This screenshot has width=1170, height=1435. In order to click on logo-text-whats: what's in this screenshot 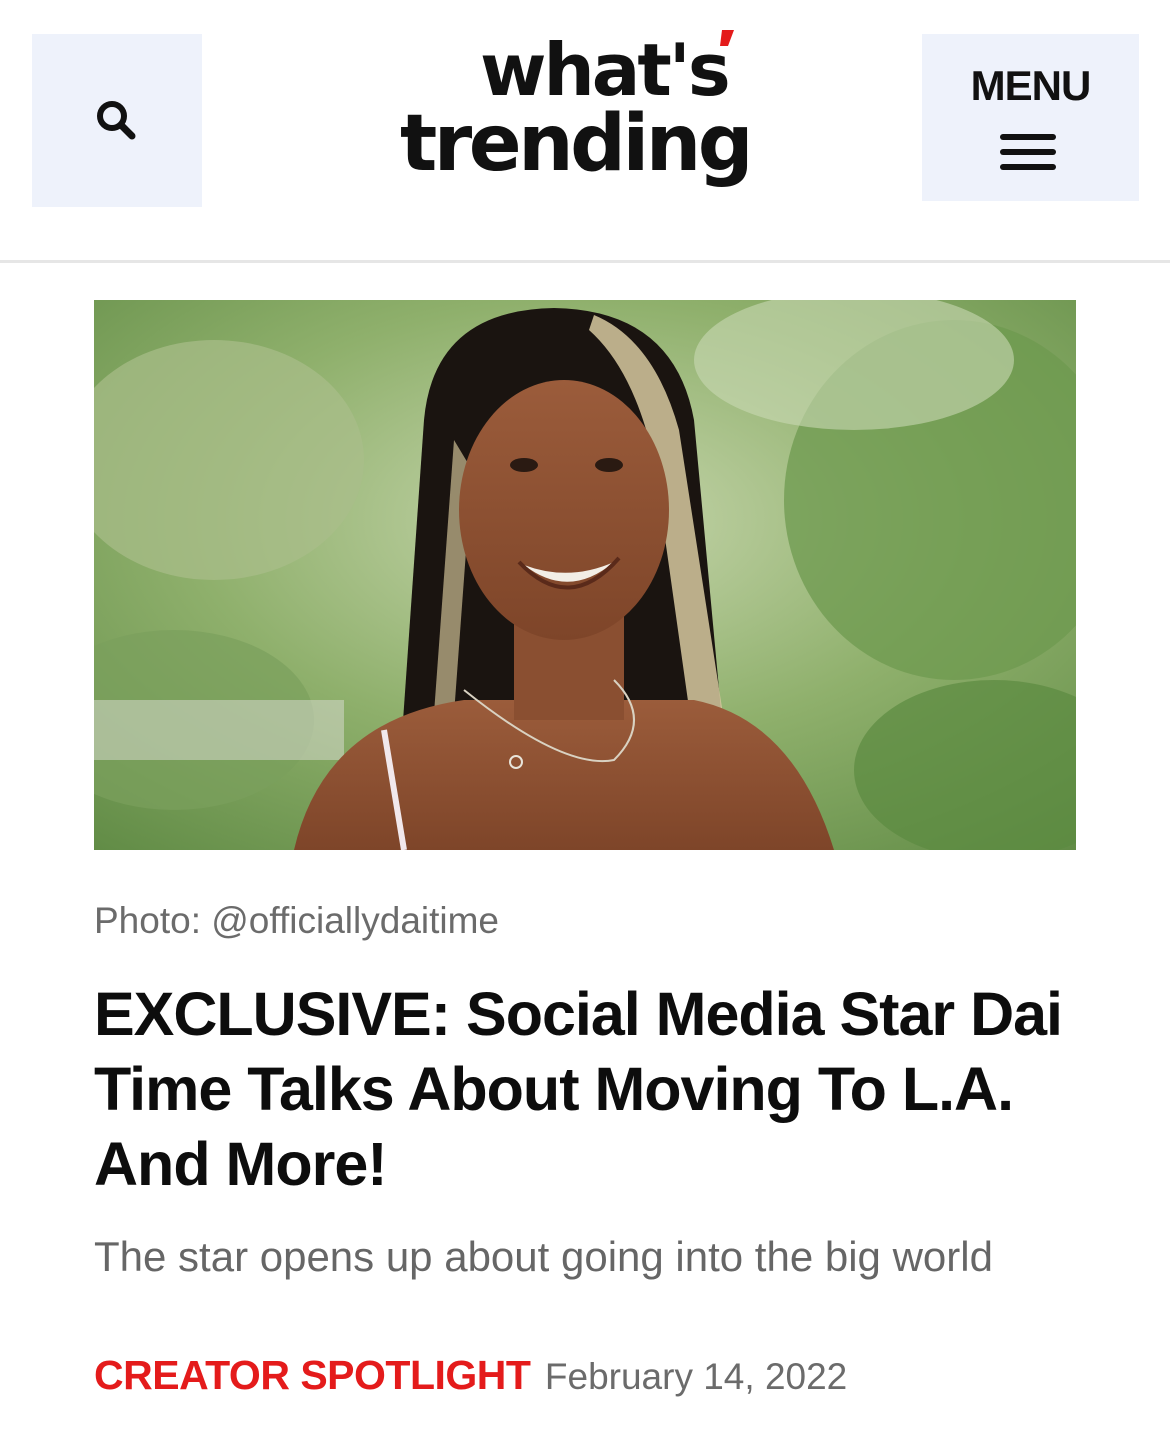, I will do `click(605, 70)`.